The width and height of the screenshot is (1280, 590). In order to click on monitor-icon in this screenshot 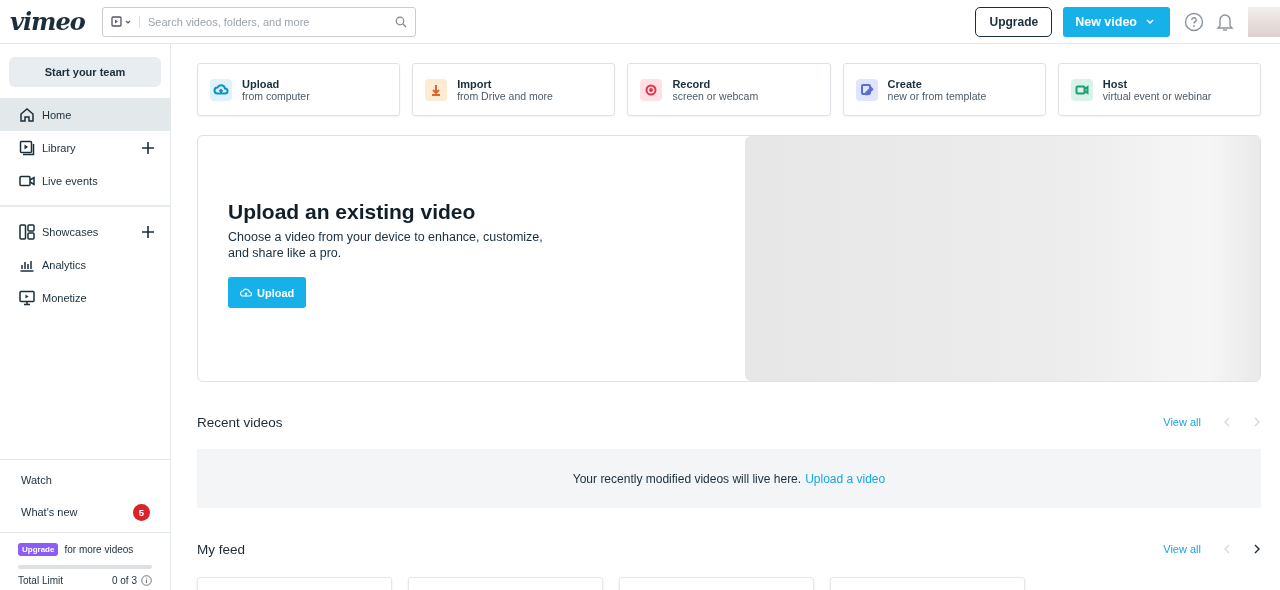, I will do `click(27, 297)`.